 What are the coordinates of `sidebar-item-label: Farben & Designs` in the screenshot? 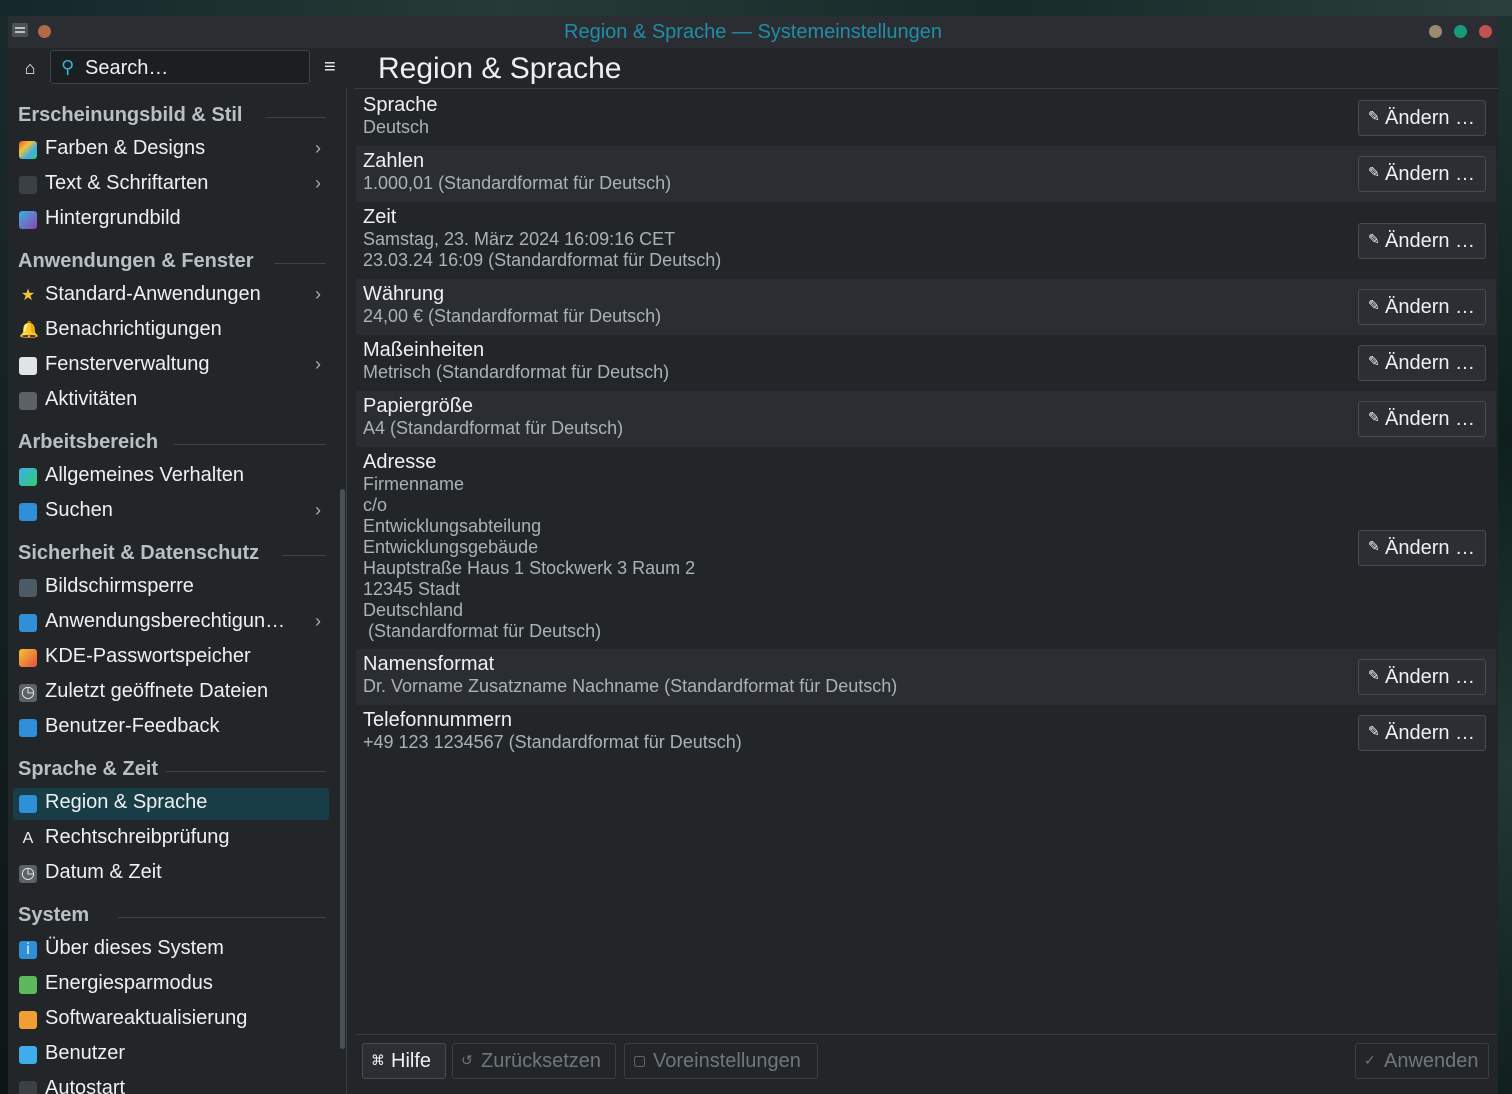 It's located at (125, 148).